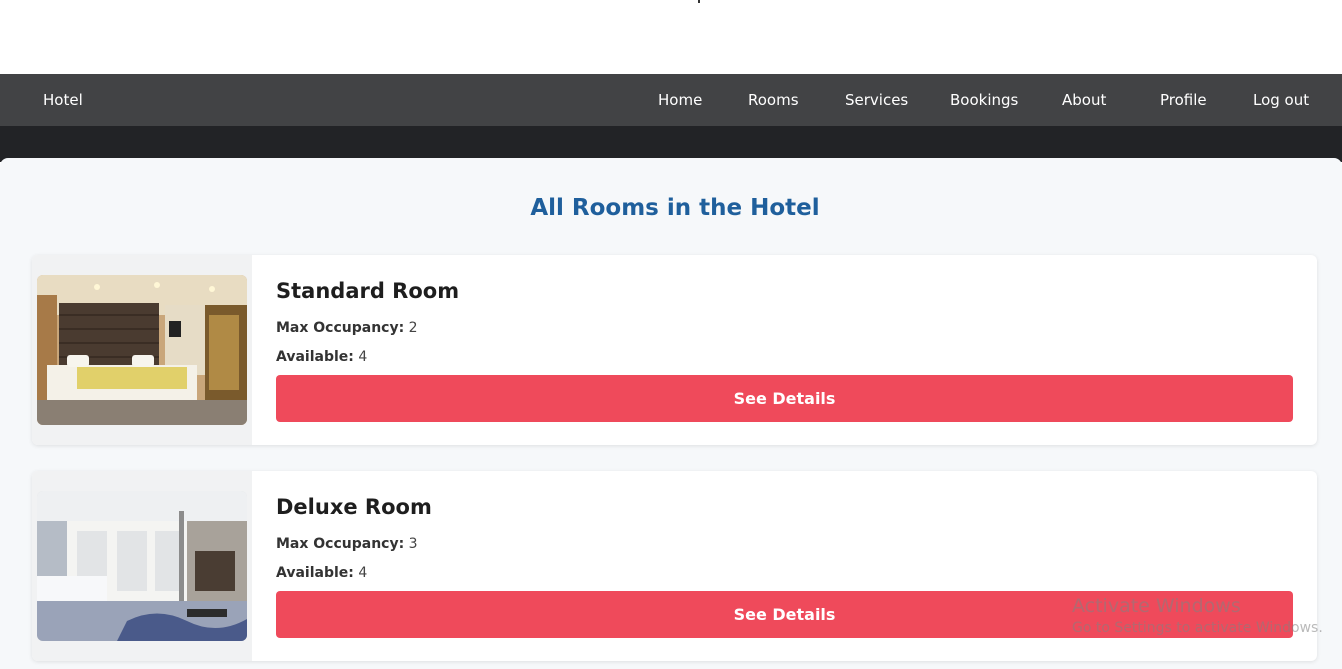 This screenshot has height=669, width=1342. What do you see at coordinates (876, 100) in the screenshot?
I see `nav-services: Services` at bounding box center [876, 100].